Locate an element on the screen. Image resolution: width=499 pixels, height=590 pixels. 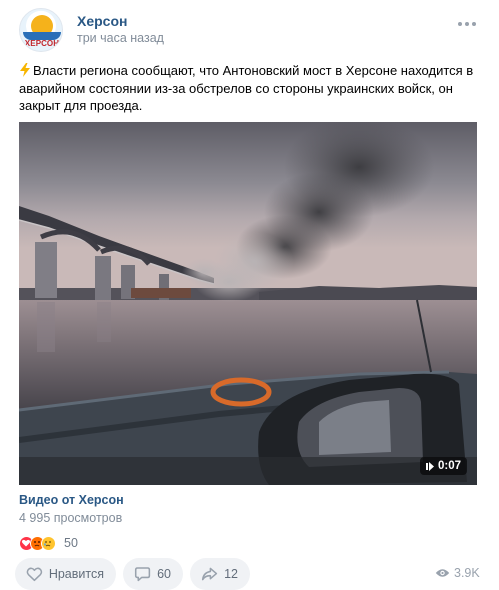
video-title-link: Видео от Херсон is located at coordinates (71, 500).